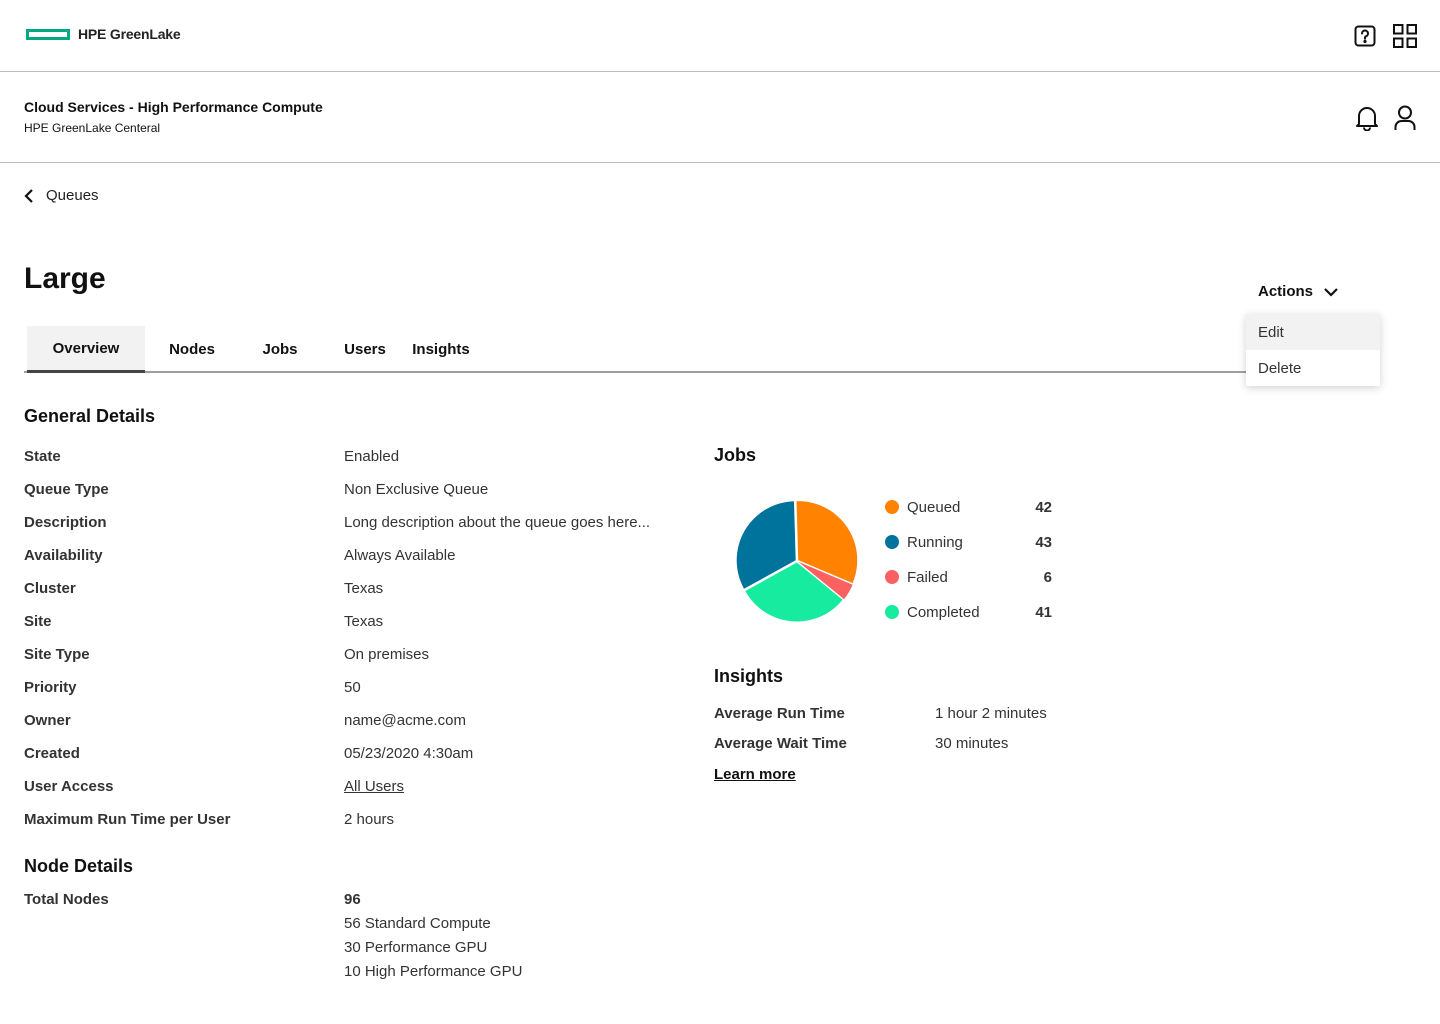 The height and width of the screenshot is (1024, 1440). I want to click on legend-label: Queued, so click(934, 507).